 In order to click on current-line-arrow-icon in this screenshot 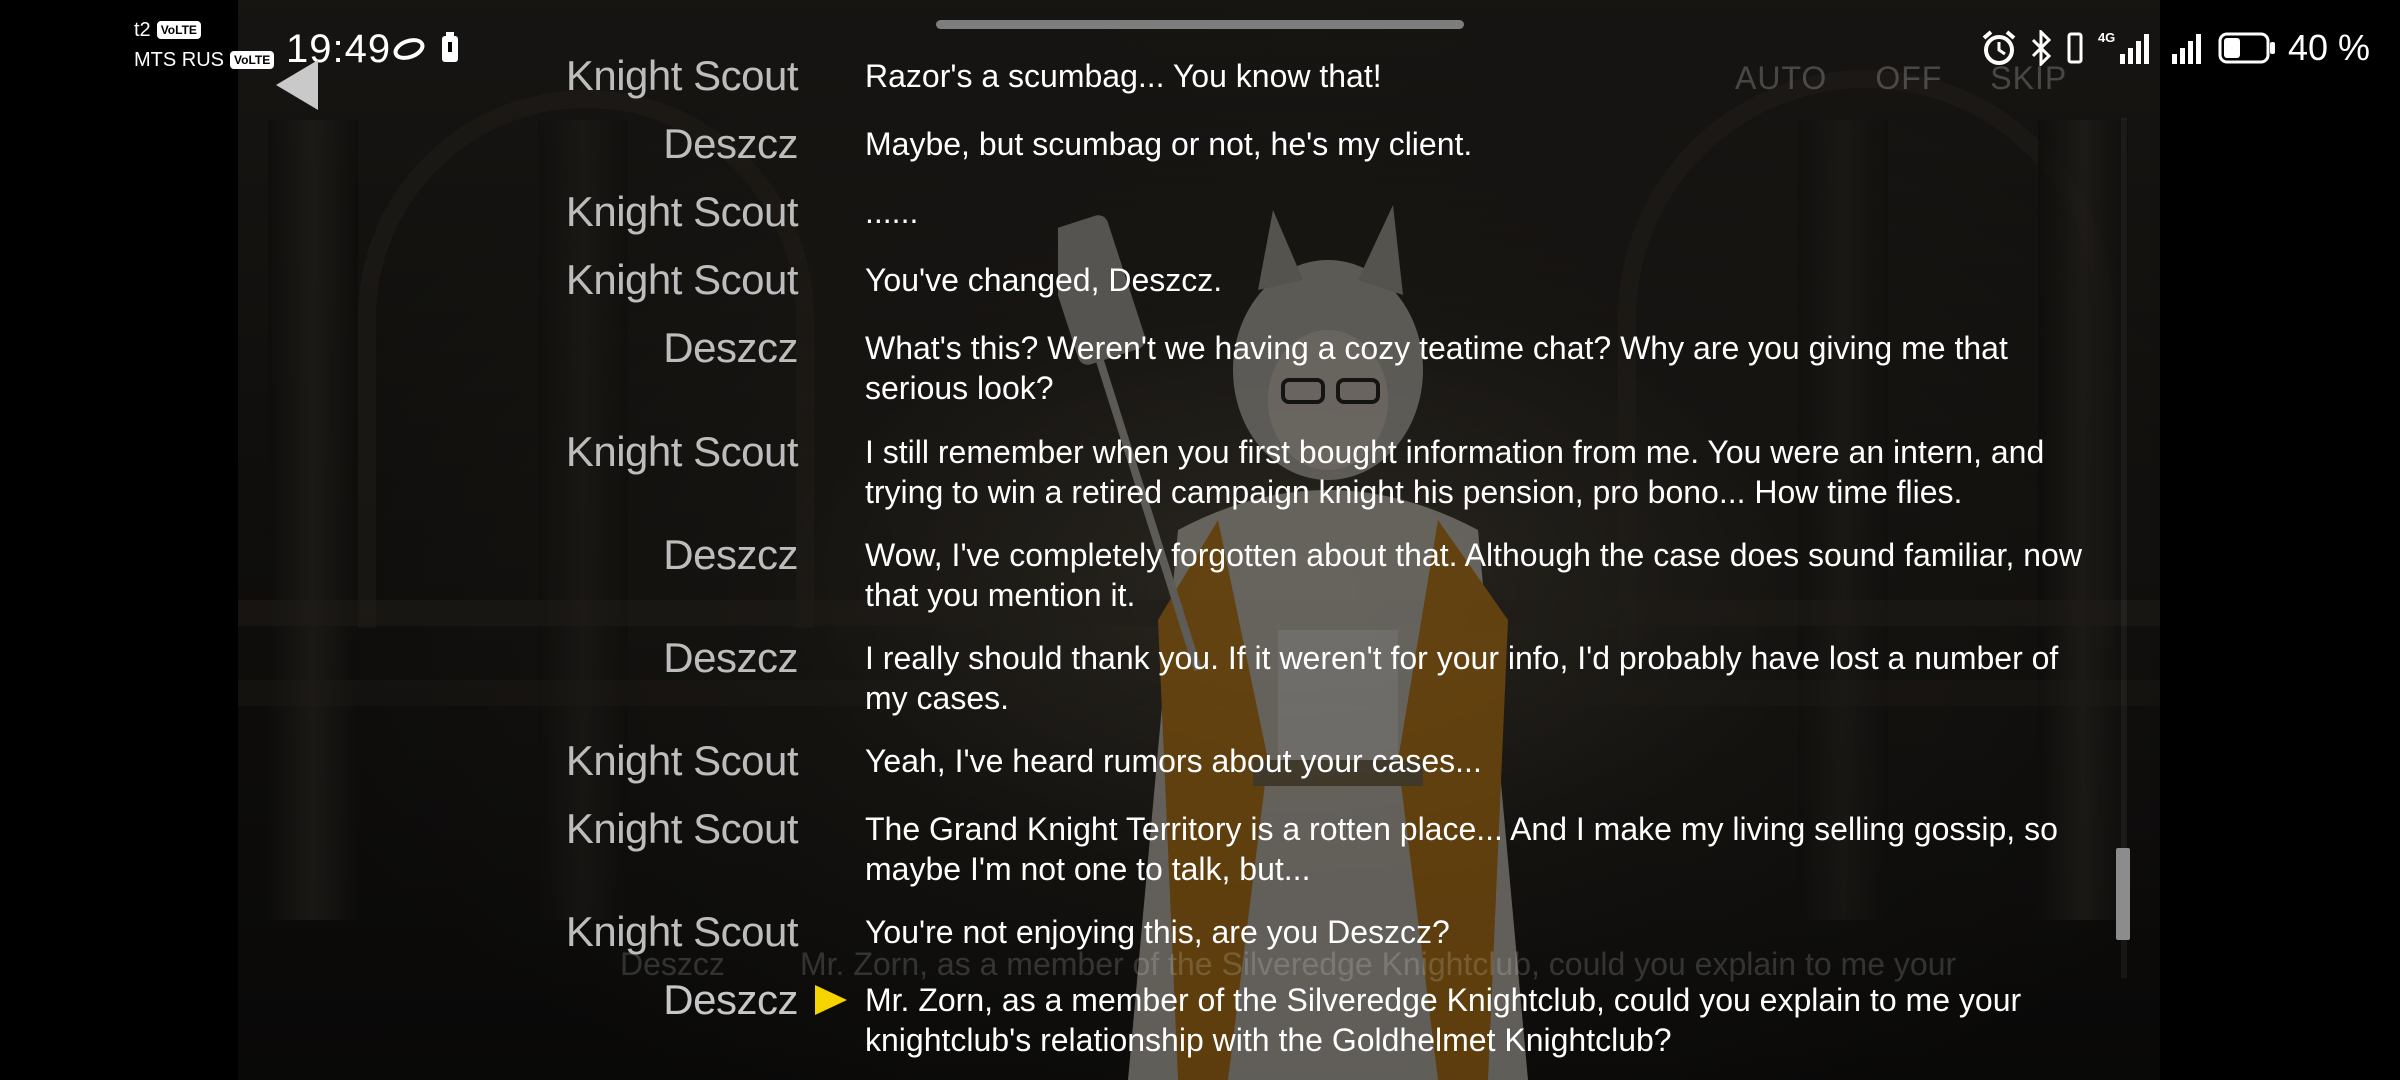, I will do `click(831, 1000)`.